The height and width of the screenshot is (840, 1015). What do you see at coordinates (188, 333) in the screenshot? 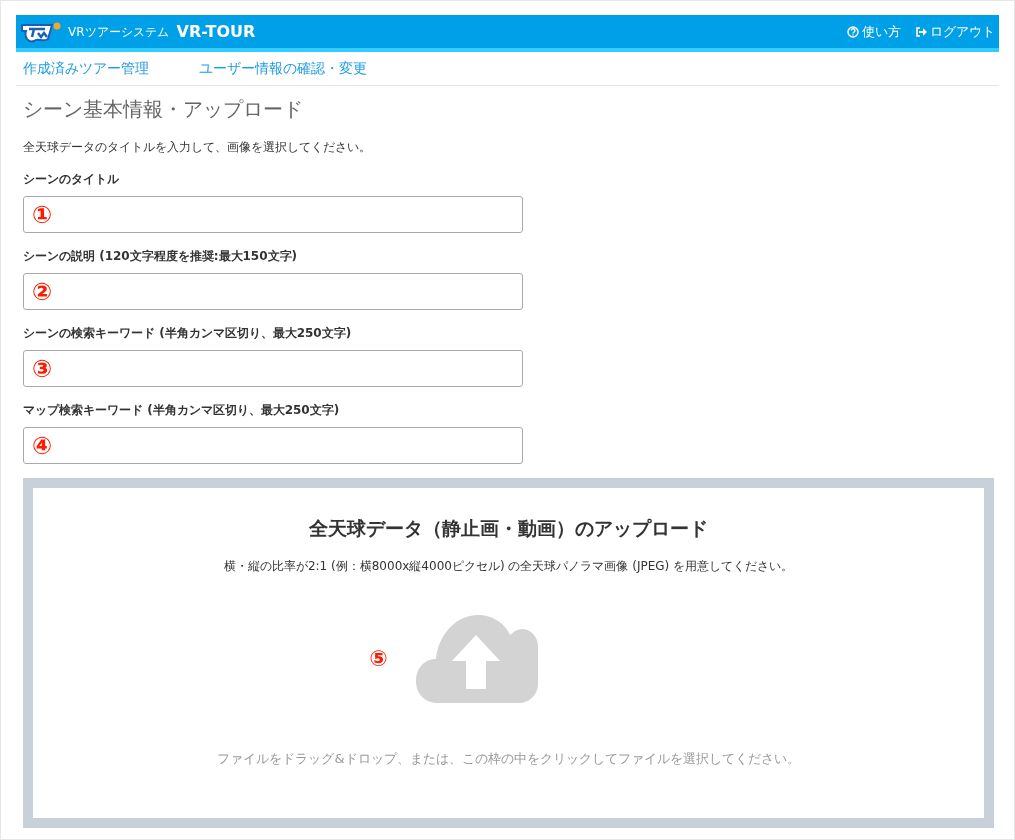
I see `field-label: シーンの検索キーワード (半角カンマ区切り、最大250文字)` at bounding box center [188, 333].